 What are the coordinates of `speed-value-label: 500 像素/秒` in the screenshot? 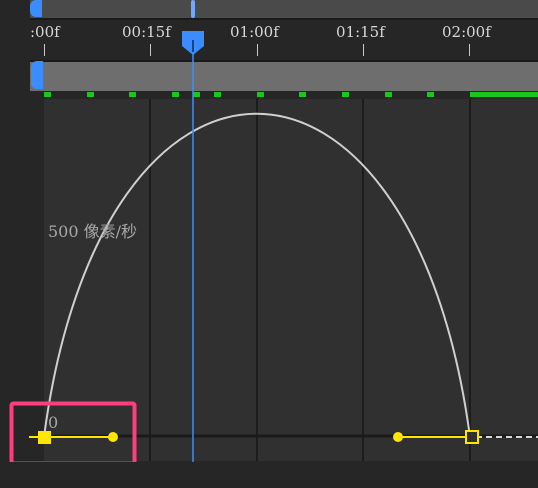 It's located at (93, 231).